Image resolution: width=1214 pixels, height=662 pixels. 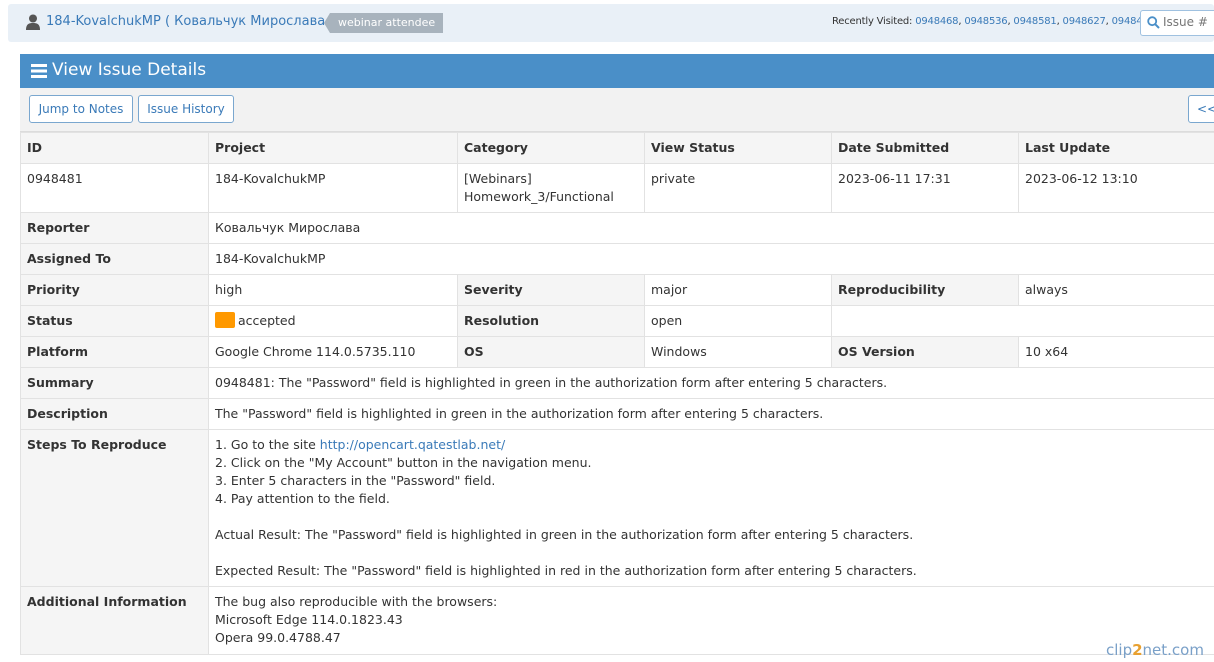 What do you see at coordinates (738, 321) in the screenshot?
I see `issue-resolution: open` at bounding box center [738, 321].